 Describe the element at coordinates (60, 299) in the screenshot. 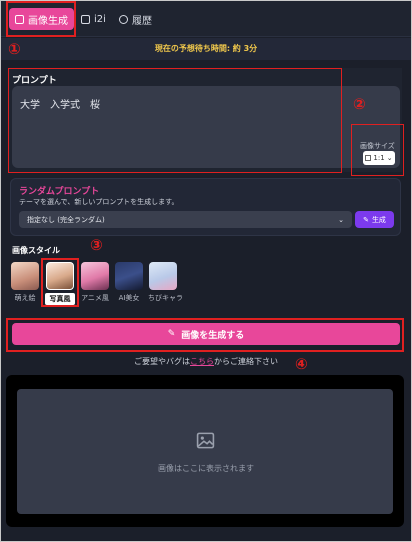

I see `style-name: 写真風` at that location.